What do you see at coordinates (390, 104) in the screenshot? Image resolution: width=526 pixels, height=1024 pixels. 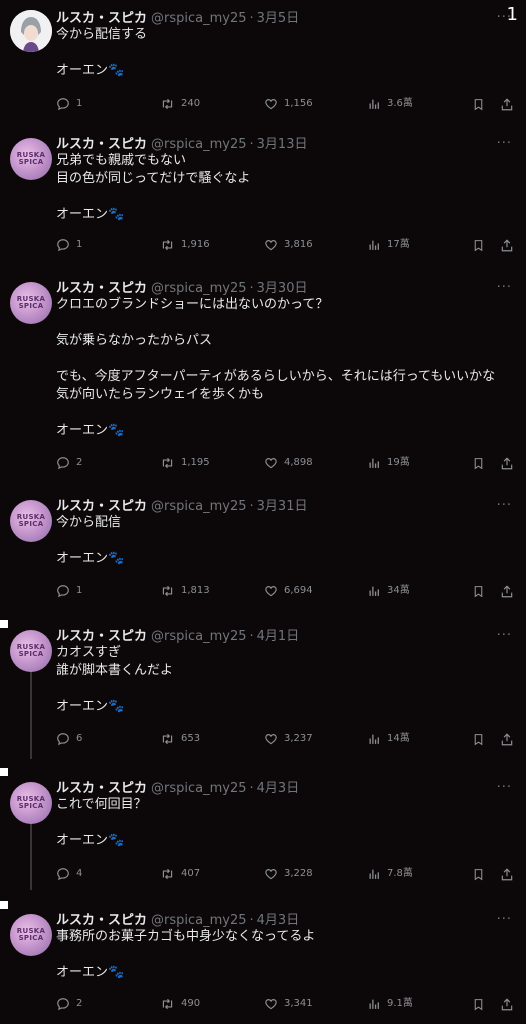 I see `views-button: 3.6萬` at bounding box center [390, 104].